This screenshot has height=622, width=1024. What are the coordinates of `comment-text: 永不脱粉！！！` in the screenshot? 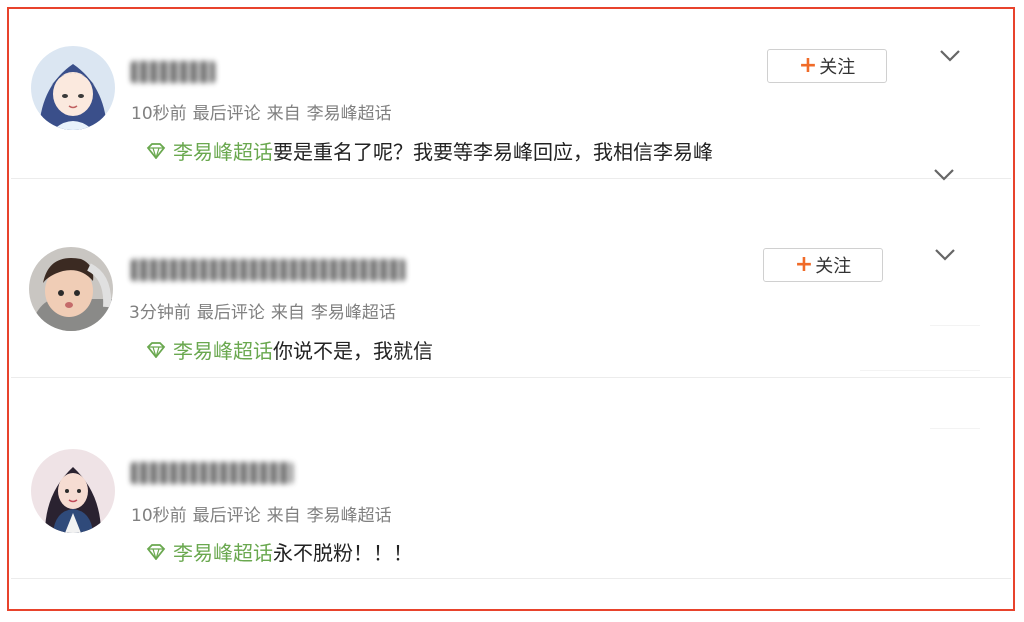 It's located at (343, 553).